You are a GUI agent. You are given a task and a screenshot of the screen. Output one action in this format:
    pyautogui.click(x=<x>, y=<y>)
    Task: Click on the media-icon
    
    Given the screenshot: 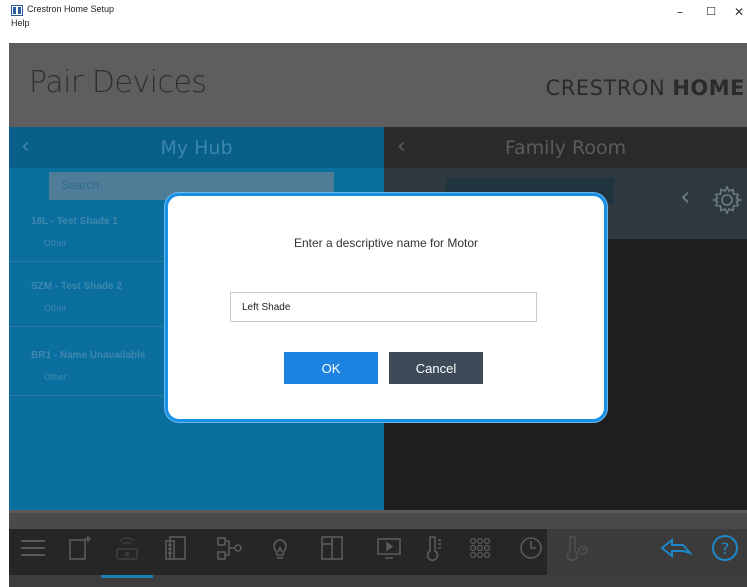 What is the action you would take?
    pyautogui.click(x=389, y=548)
    